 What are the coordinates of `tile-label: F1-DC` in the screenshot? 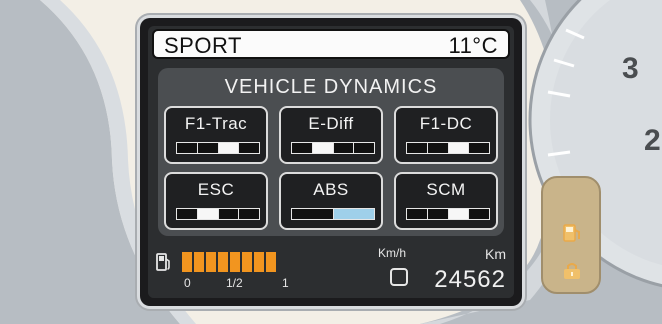 It's located at (446, 123).